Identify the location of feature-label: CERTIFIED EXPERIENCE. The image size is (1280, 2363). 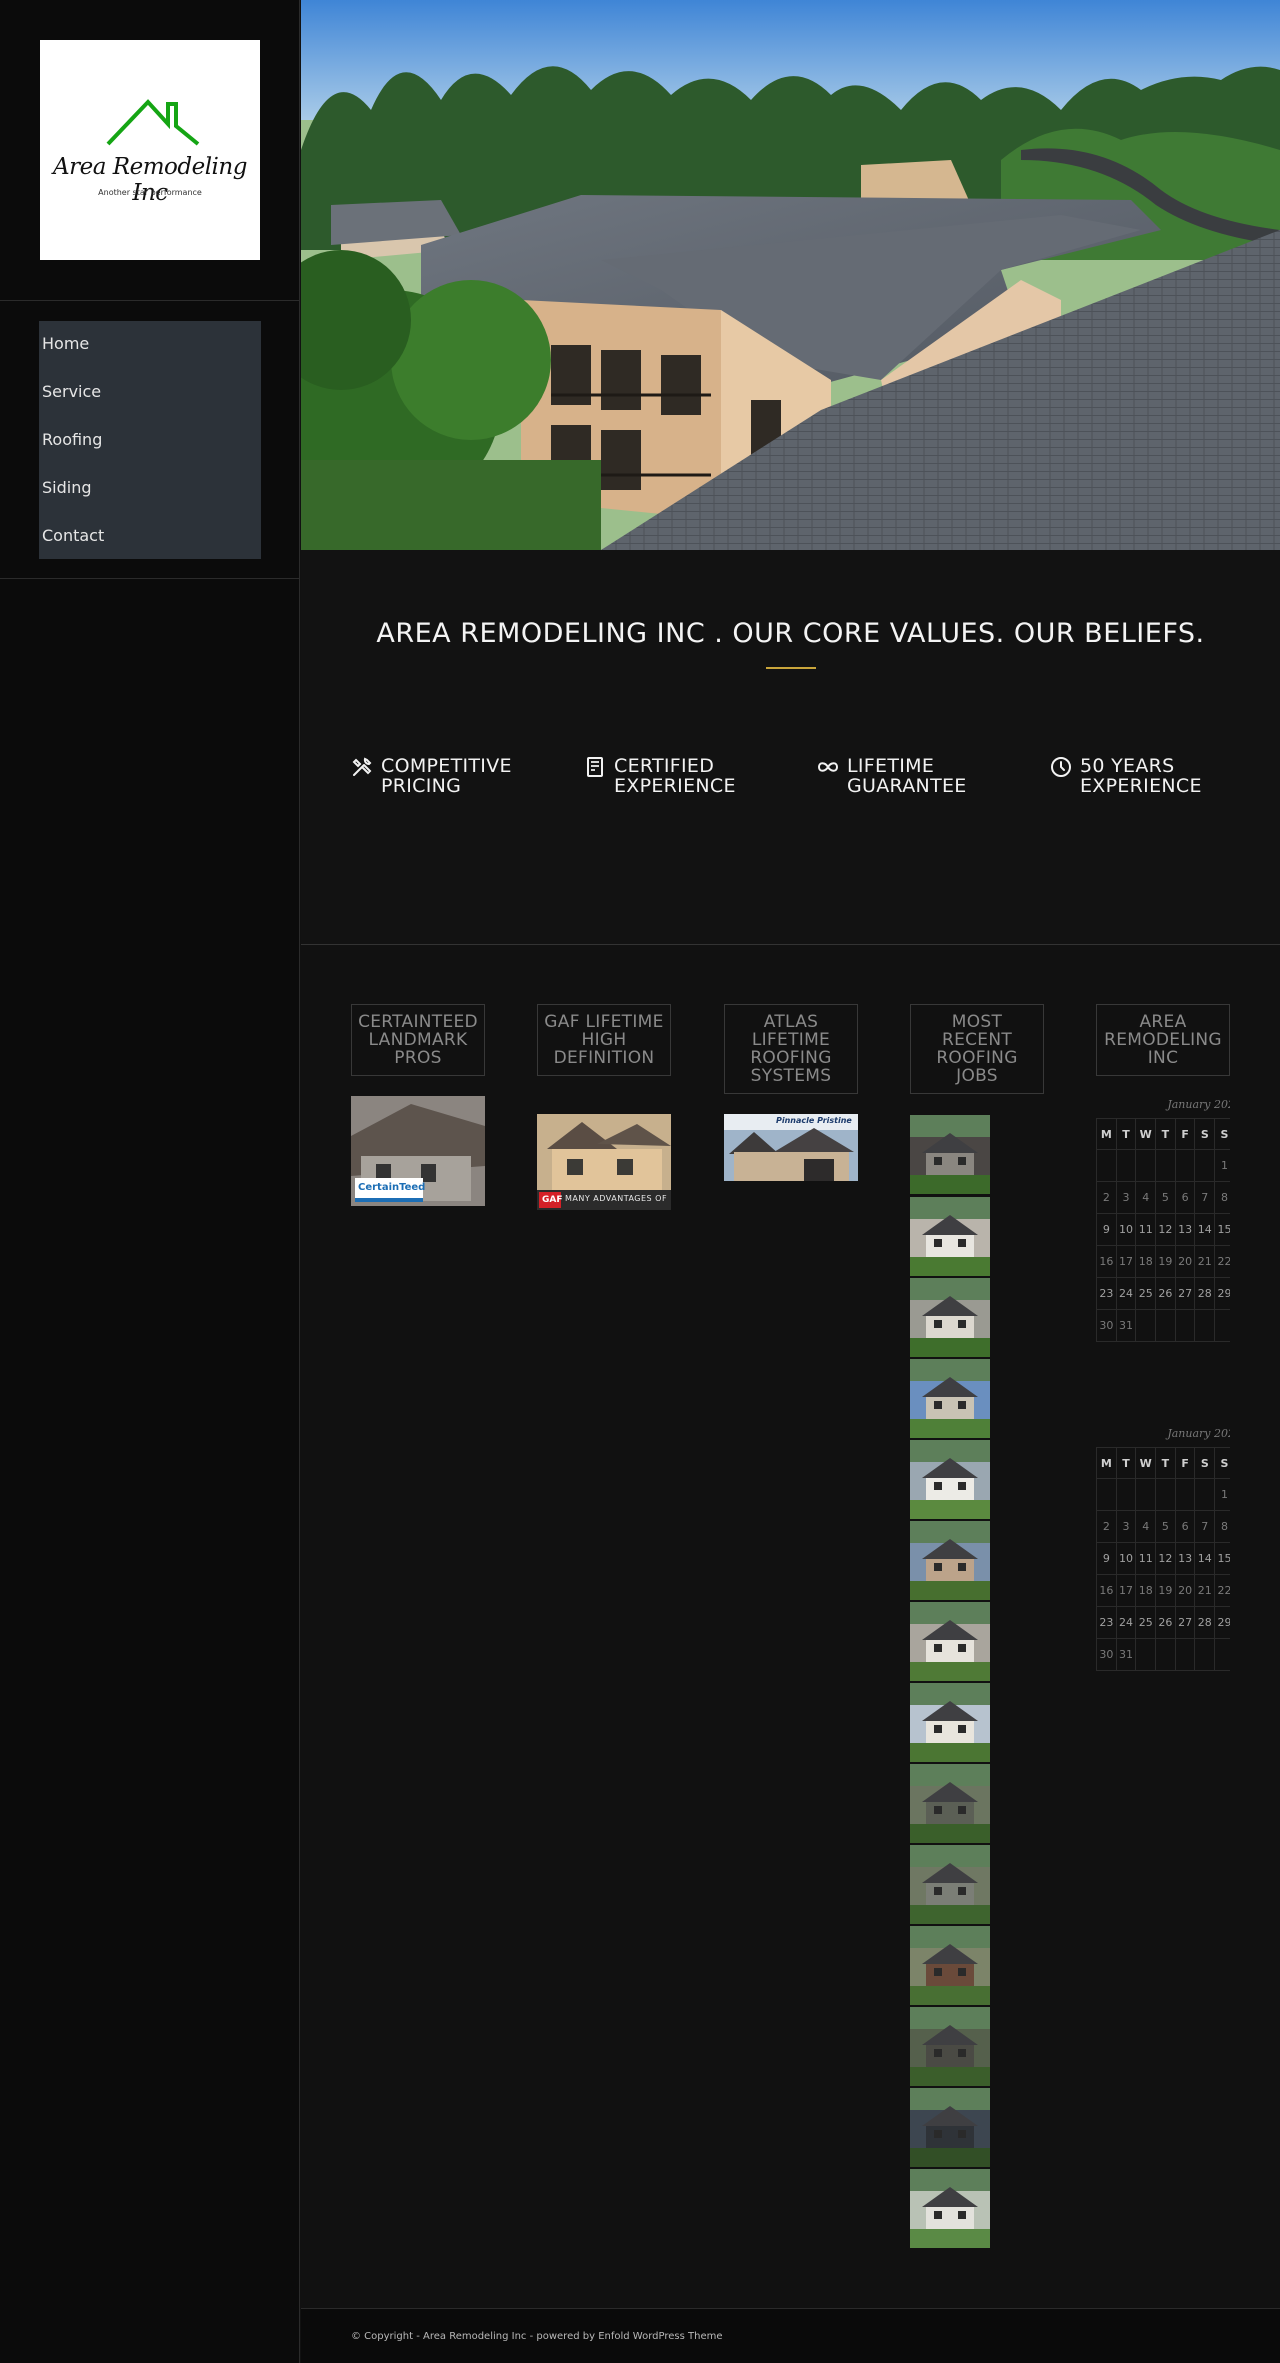
(675, 776).